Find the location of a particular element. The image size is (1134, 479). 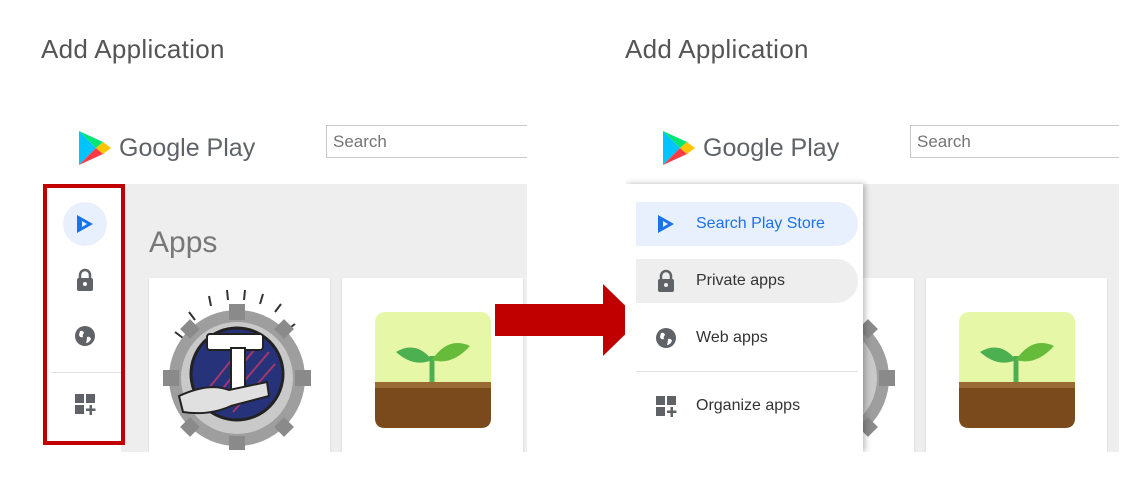

drawer-item-label: Private apps is located at coordinates (740, 280).